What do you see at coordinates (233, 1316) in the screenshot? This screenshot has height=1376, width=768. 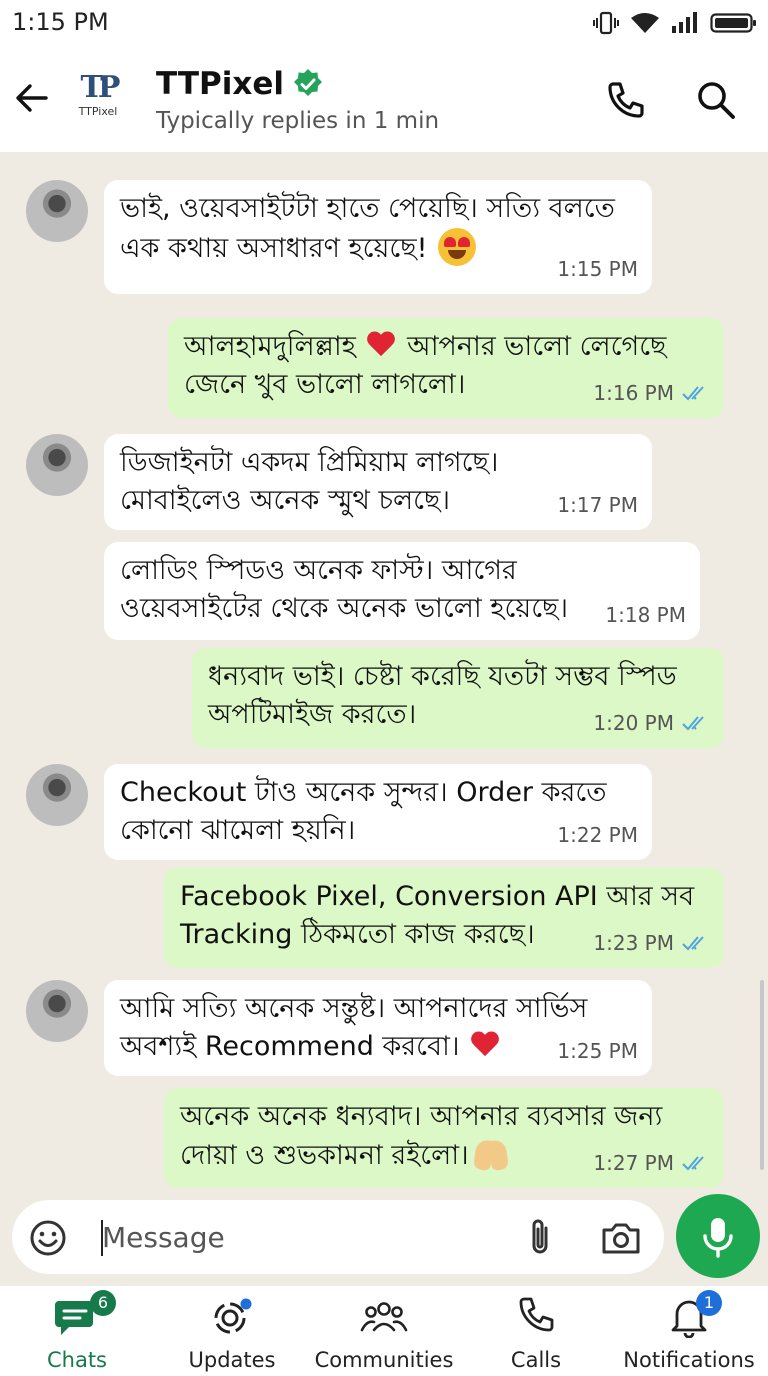 I see `updates-icon` at bounding box center [233, 1316].